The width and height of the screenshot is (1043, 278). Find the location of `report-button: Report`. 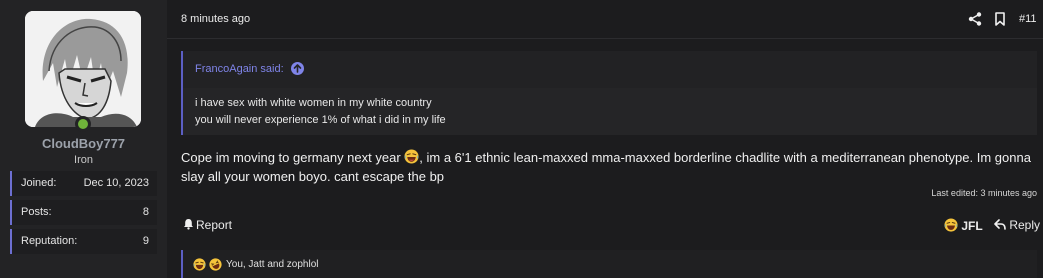

report-button: Report is located at coordinates (207, 225).